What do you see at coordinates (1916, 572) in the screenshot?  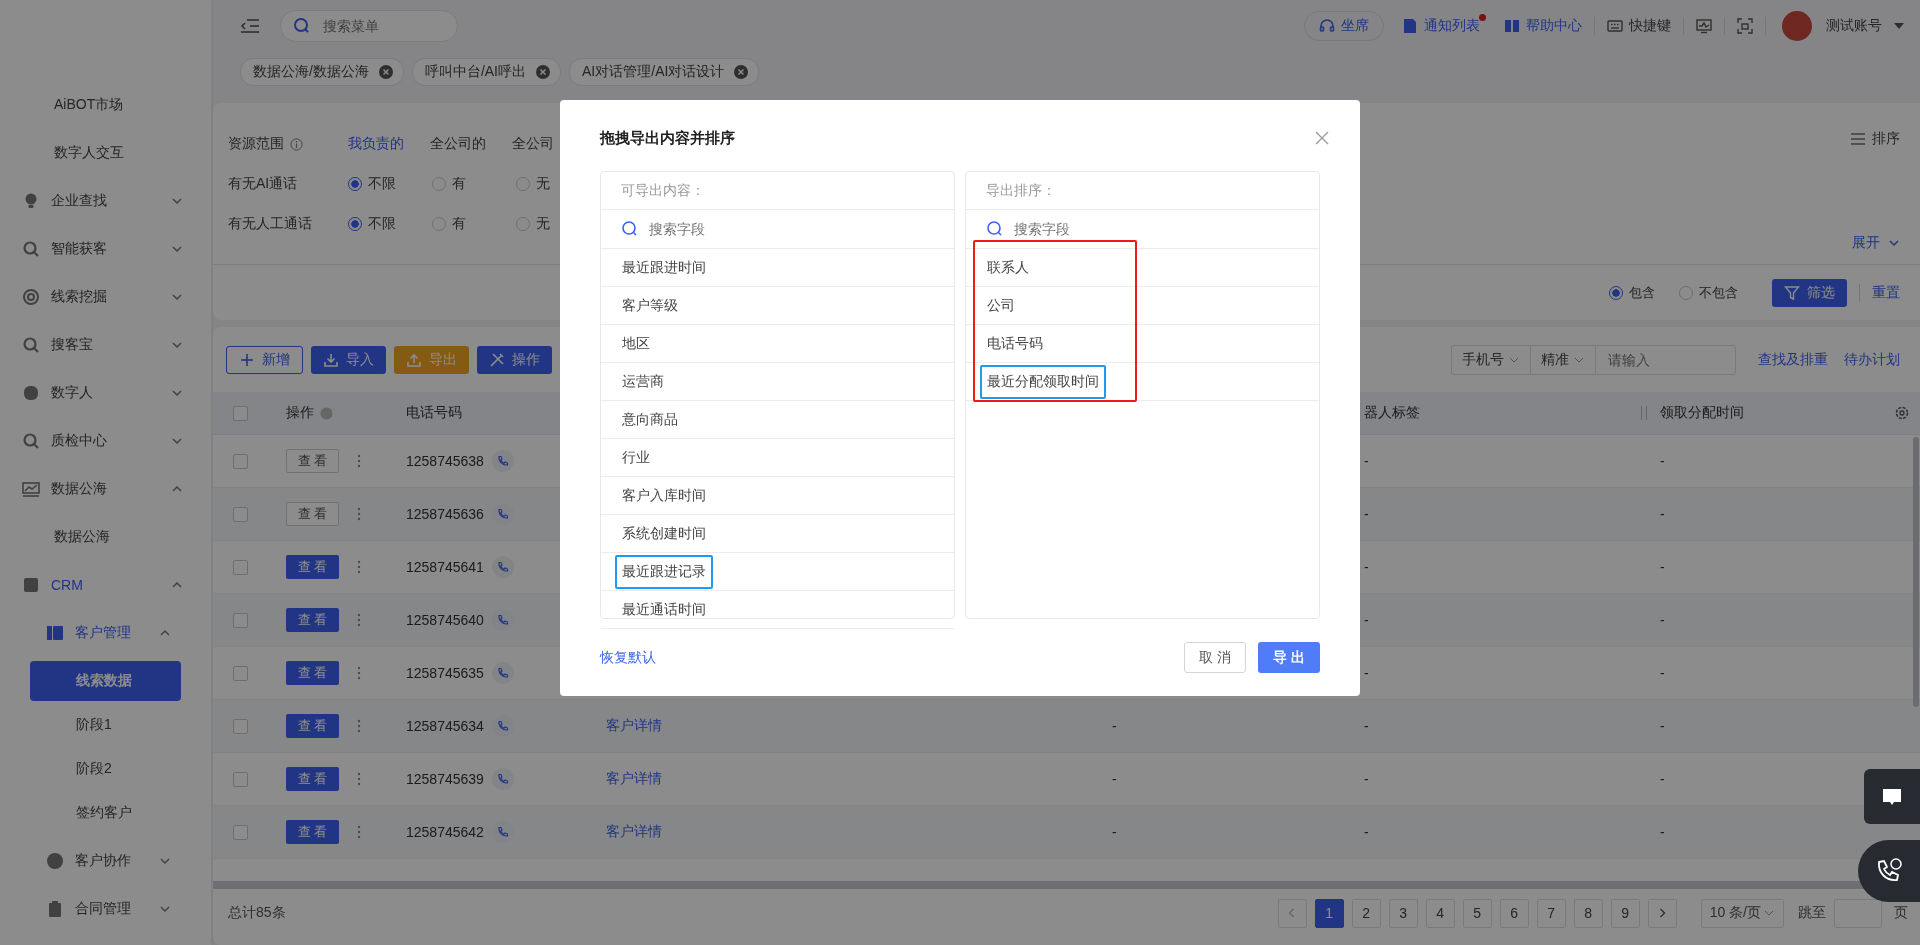 I see `scrollbar-thumb` at bounding box center [1916, 572].